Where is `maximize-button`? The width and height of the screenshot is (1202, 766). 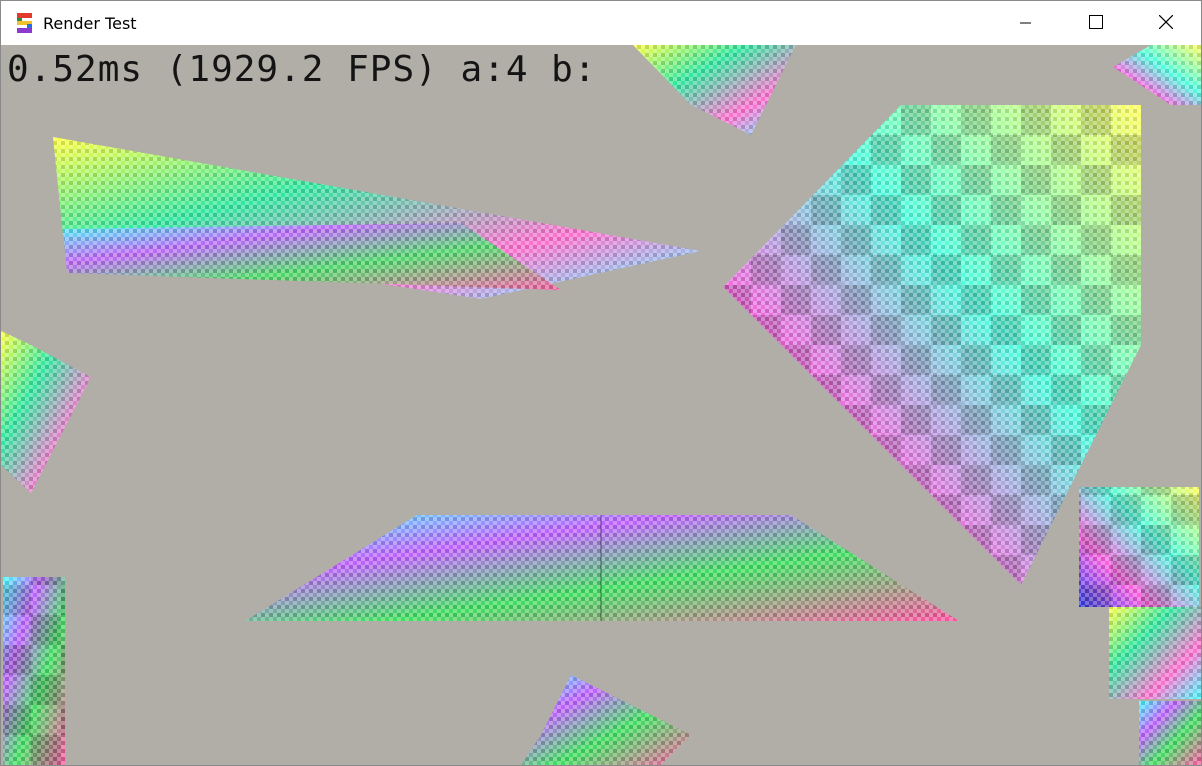
maximize-button is located at coordinates (1096, 23).